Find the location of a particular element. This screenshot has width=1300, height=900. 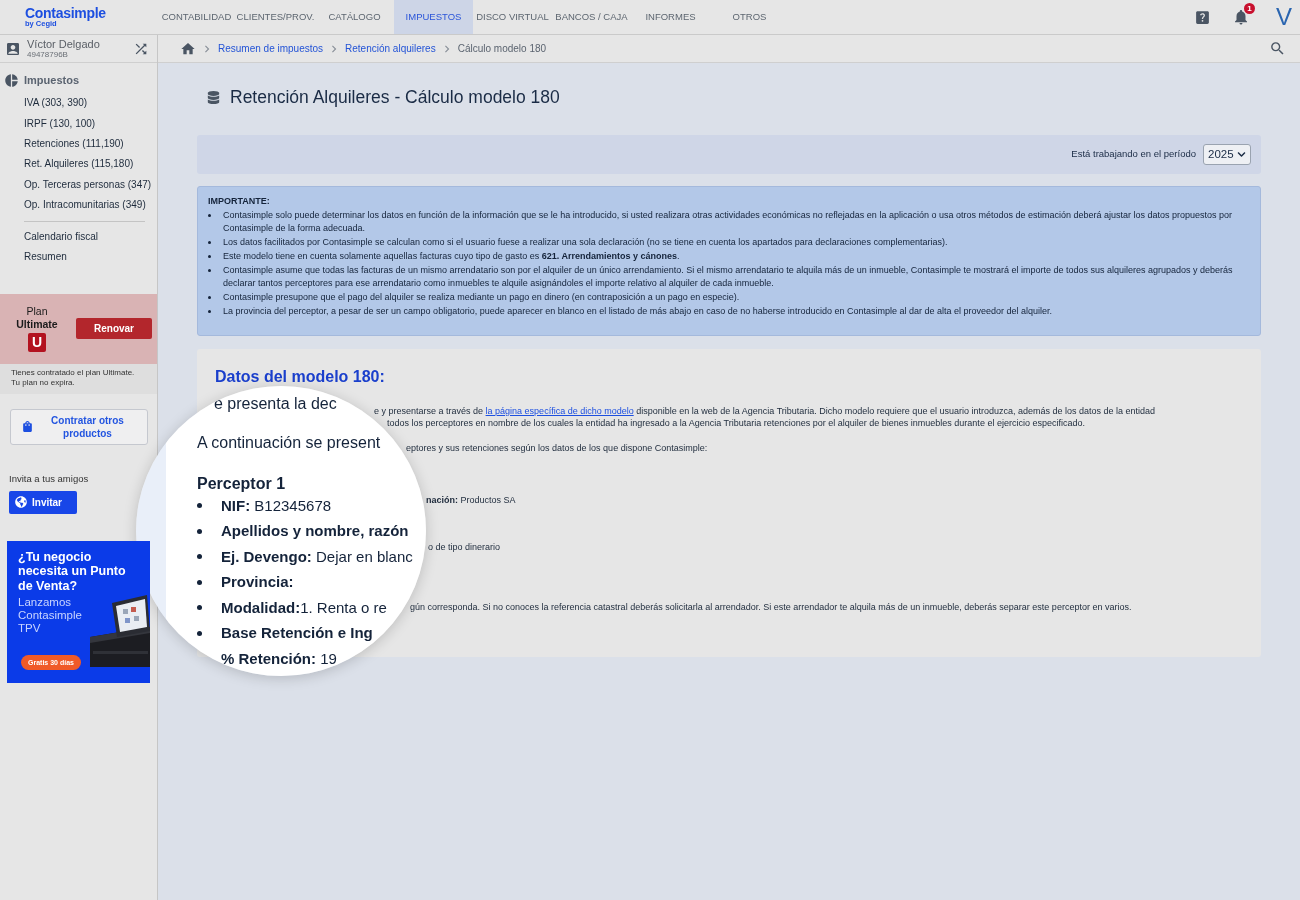

field-text: Provincia: is located at coordinates (257, 582).